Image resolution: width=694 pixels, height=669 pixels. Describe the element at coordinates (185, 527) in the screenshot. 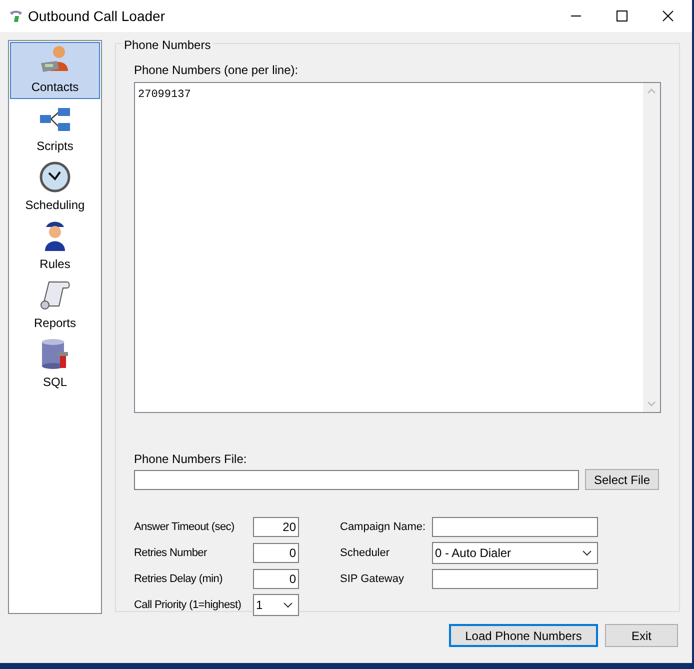

I see `field-label: Answer Timeout (sec)` at that location.